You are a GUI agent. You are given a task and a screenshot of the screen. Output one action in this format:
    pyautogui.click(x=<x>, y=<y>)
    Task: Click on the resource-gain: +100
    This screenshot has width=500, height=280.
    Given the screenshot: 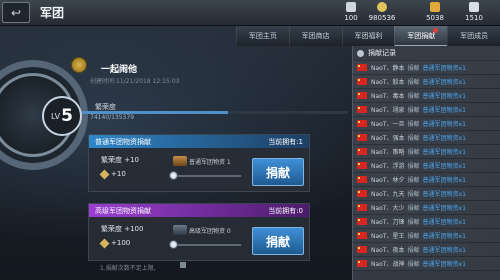 What is the action you would take?
    pyautogui.click(x=115, y=243)
    